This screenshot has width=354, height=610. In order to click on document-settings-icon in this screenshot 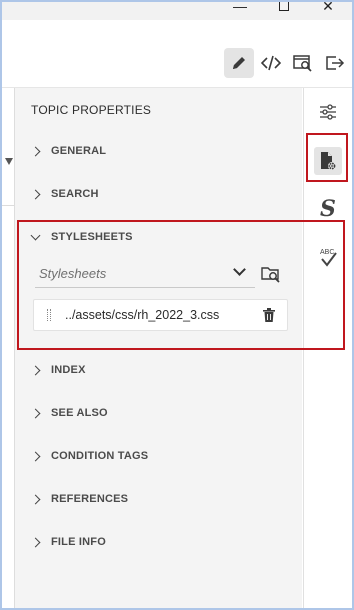, I will do `click(328, 161)`.